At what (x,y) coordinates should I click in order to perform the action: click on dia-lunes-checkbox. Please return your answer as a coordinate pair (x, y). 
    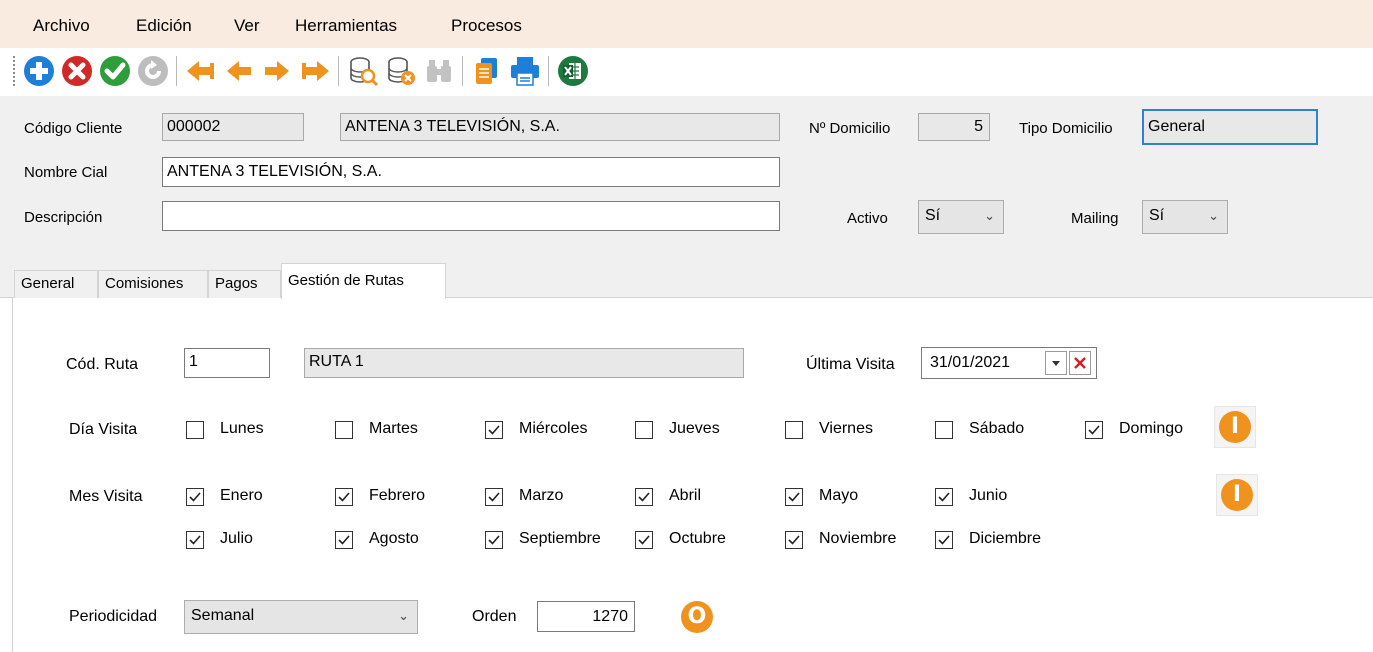
    Looking at the image, I should click on (195, 430).